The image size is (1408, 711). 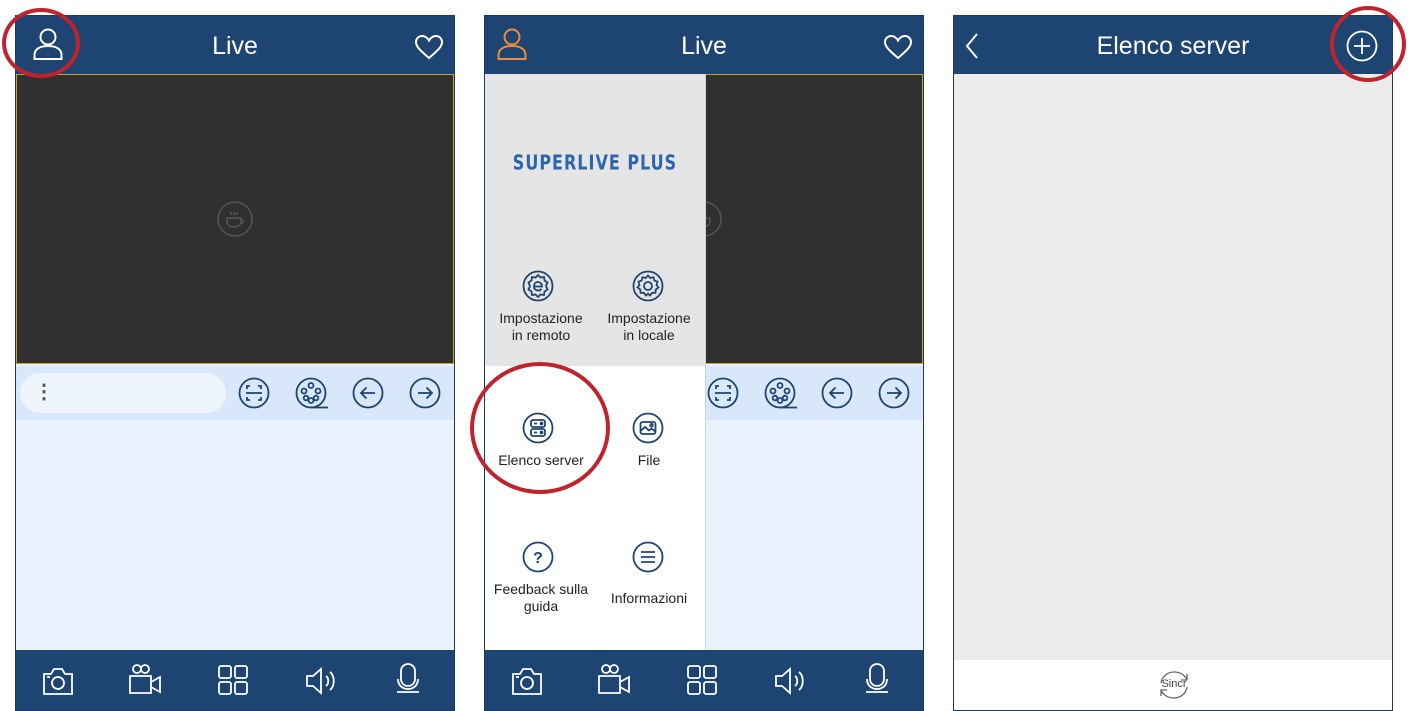 I want to click on info-list-icon, so click(x=648, y=557).